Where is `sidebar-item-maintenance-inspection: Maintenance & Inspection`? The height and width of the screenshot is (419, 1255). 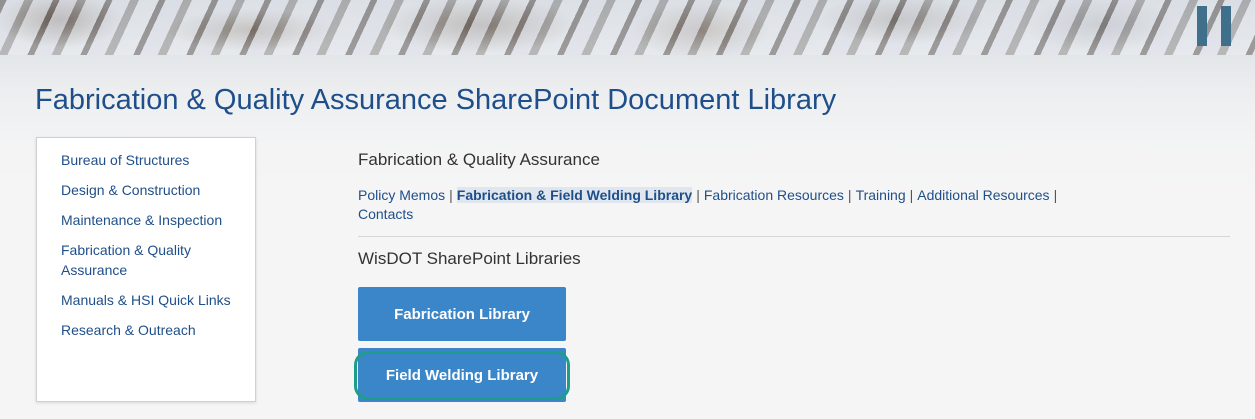
sidebar-item-maintenance-inspection: Maintenance & Inspection is located at coordinates (146, 220).